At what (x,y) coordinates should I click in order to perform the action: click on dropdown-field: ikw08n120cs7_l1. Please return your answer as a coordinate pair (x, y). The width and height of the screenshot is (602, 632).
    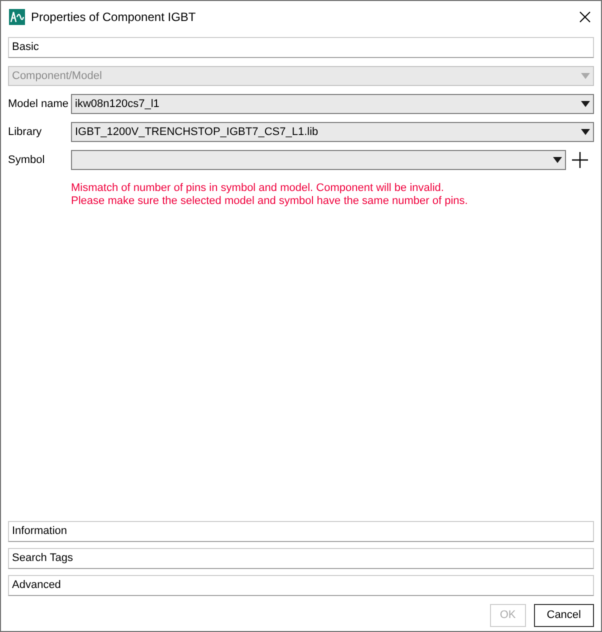
    Looking at the image, I should click on (332, 104).